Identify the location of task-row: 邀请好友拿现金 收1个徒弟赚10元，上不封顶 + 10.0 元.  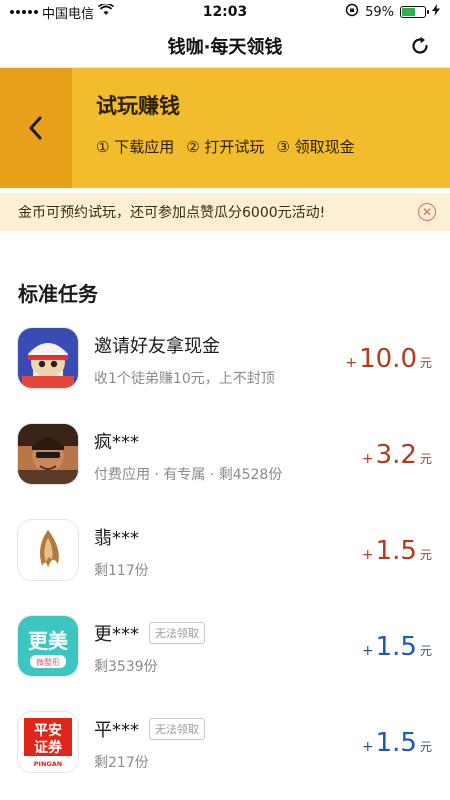
(225, 366).